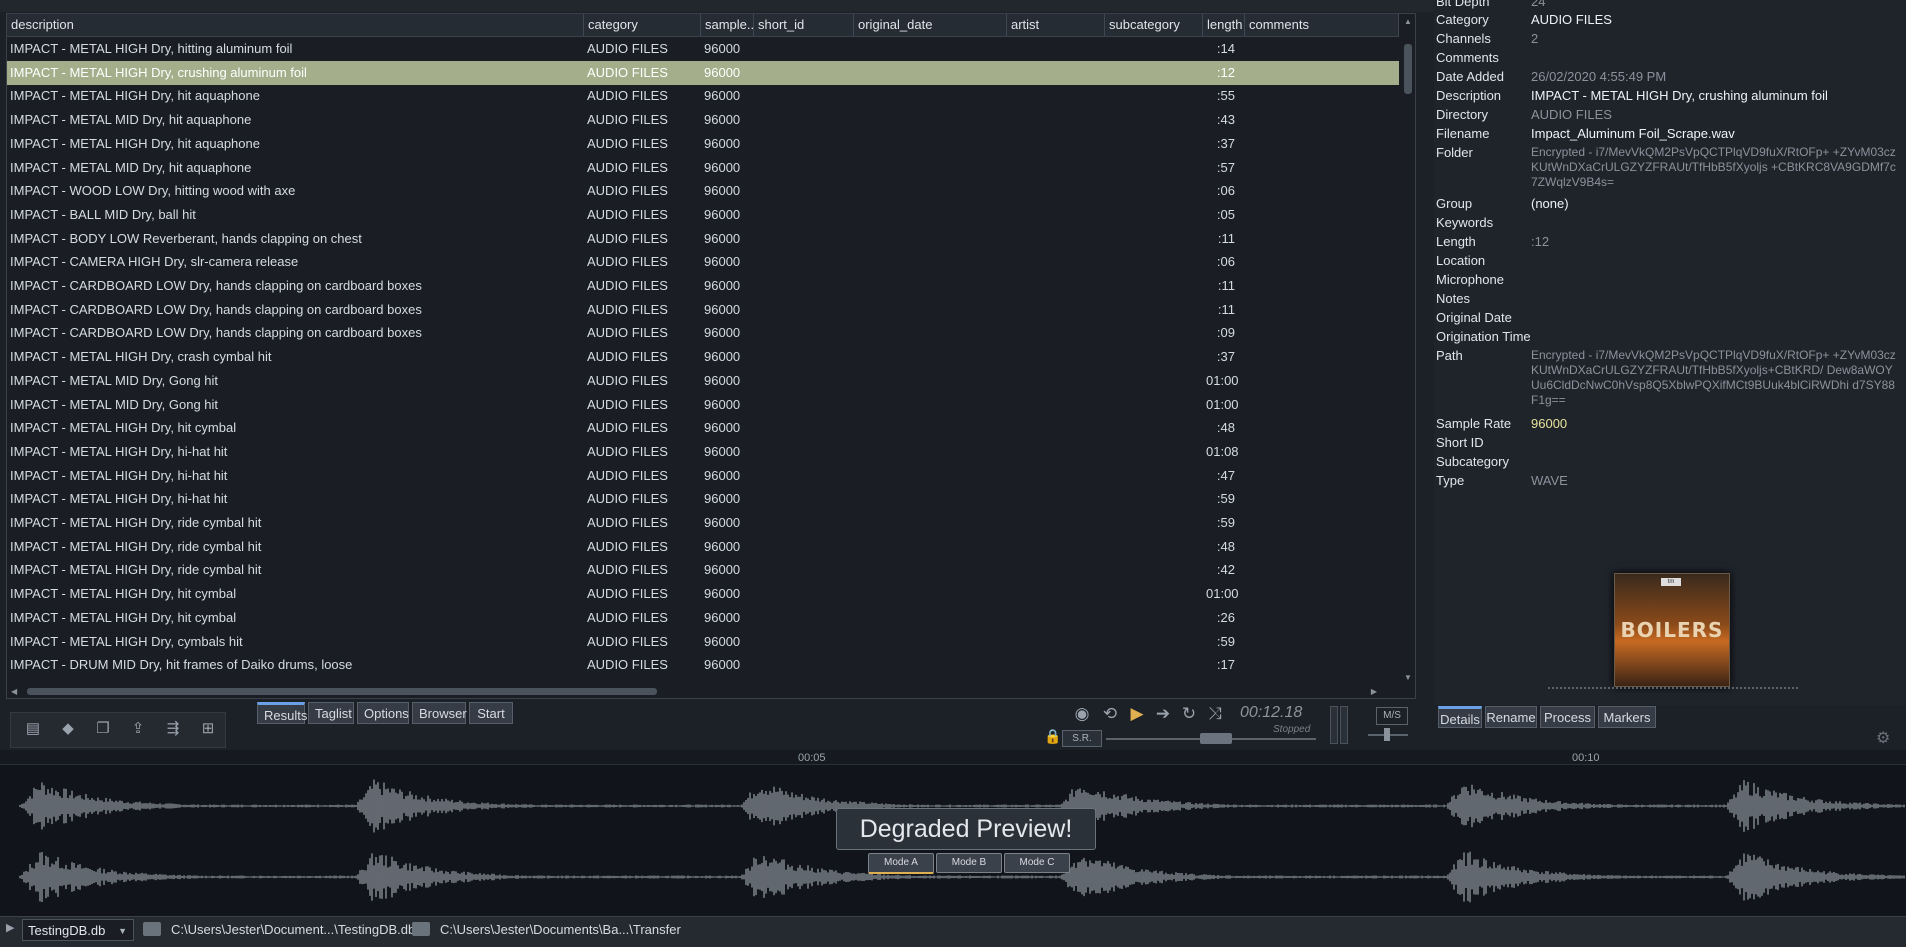  What do you see at coordinates (642, 25) in the screenshot?
I see `column-header-category: category` at bounding box center [642, 25].